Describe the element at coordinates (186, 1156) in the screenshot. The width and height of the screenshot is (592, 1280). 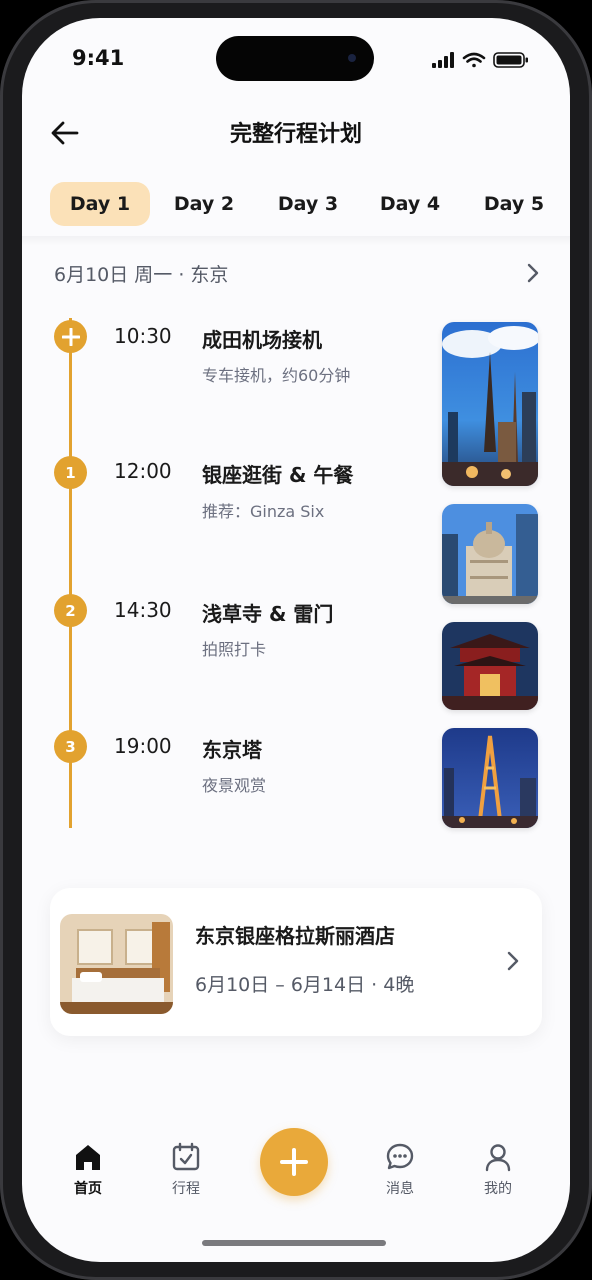
I see `calendar-icon` at that location.